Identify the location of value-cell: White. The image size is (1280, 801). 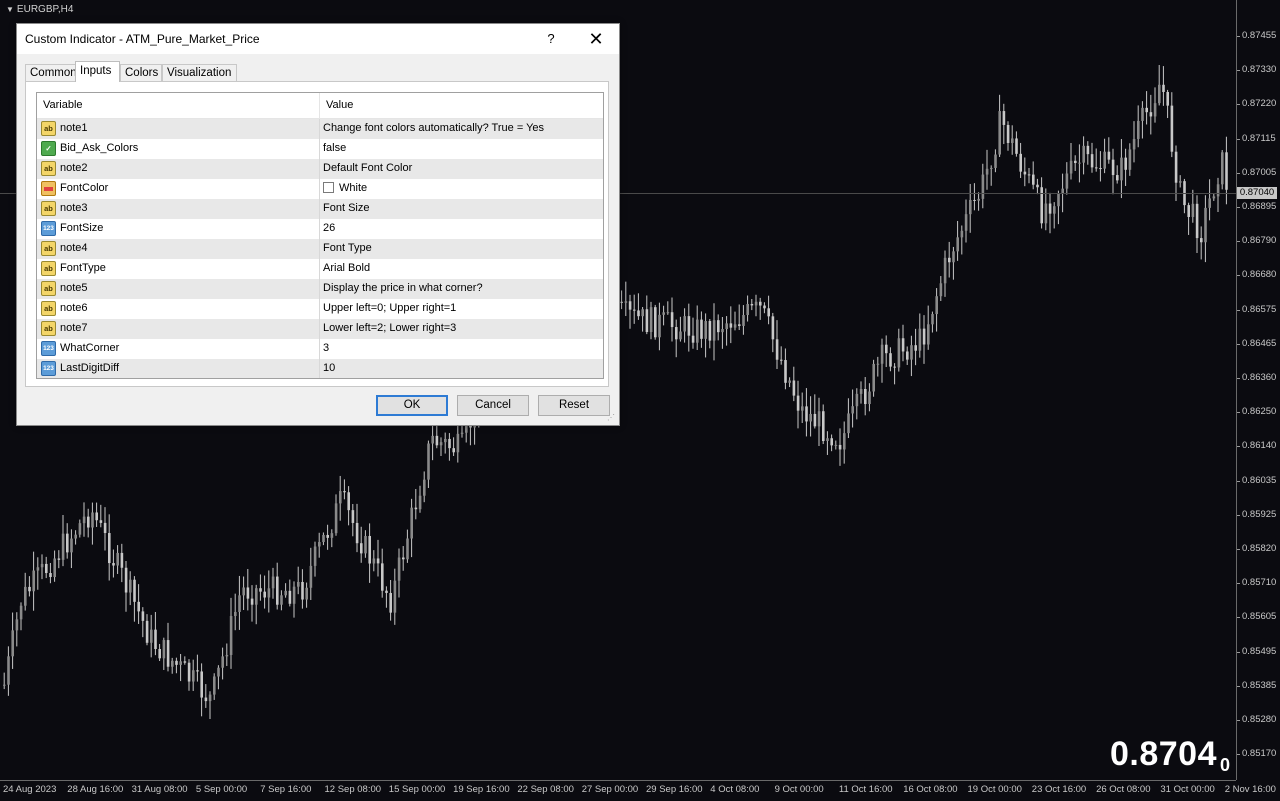
(461, 189).